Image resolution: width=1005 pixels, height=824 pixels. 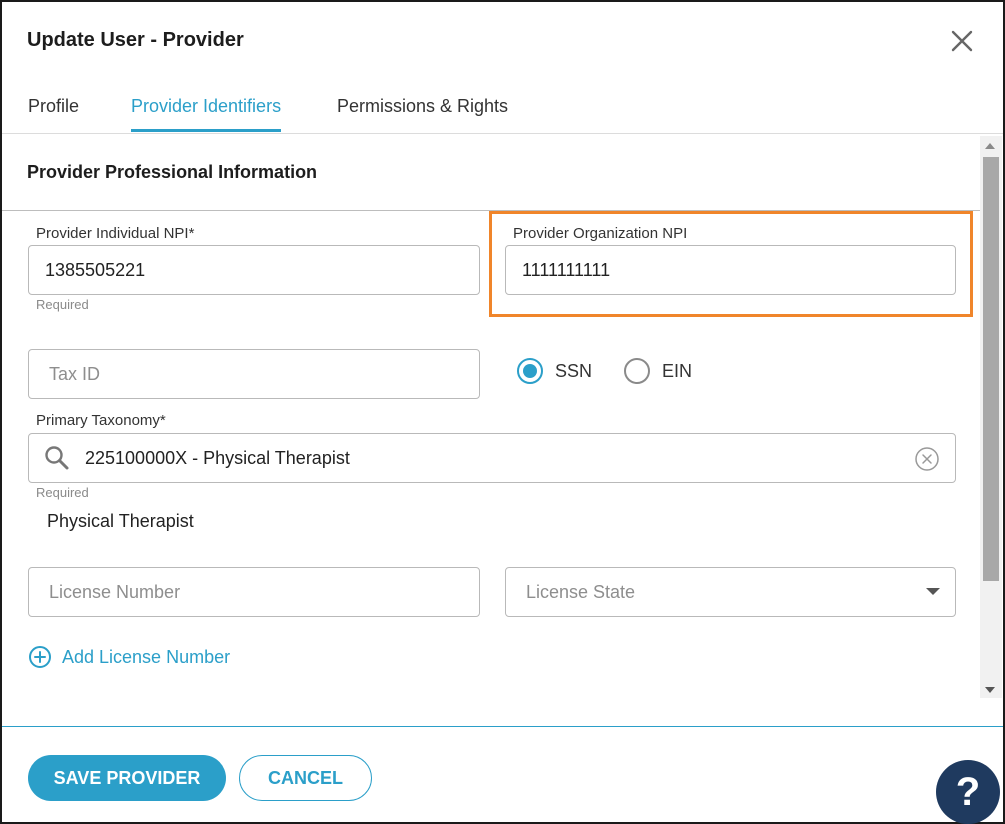 I want to click on dialog-title: Update User - Provider, so click(x=135, y=40).